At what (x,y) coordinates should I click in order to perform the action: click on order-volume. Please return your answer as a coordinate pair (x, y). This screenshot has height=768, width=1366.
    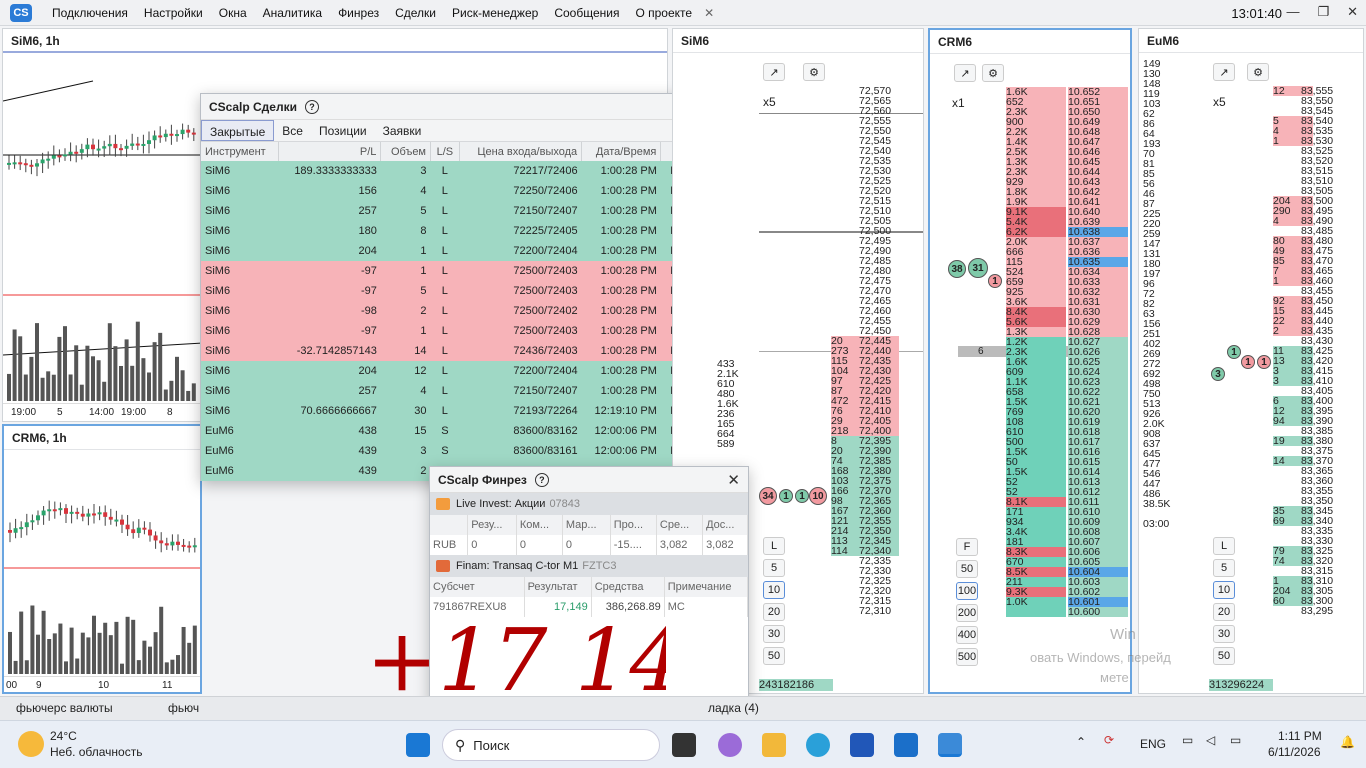
    Looking at the image, I should click on (1036, 612).